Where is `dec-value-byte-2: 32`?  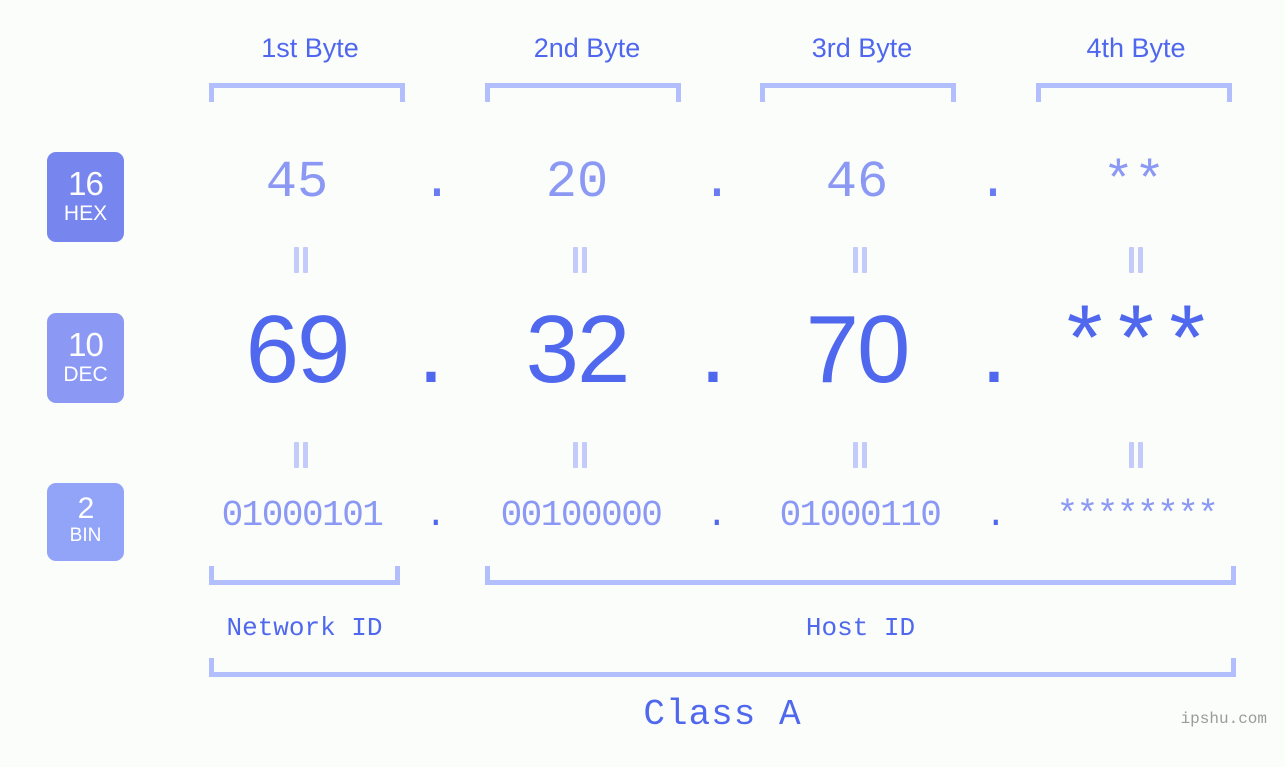 dec-value-byte-2: 32 is located at coordinates (578, 349).